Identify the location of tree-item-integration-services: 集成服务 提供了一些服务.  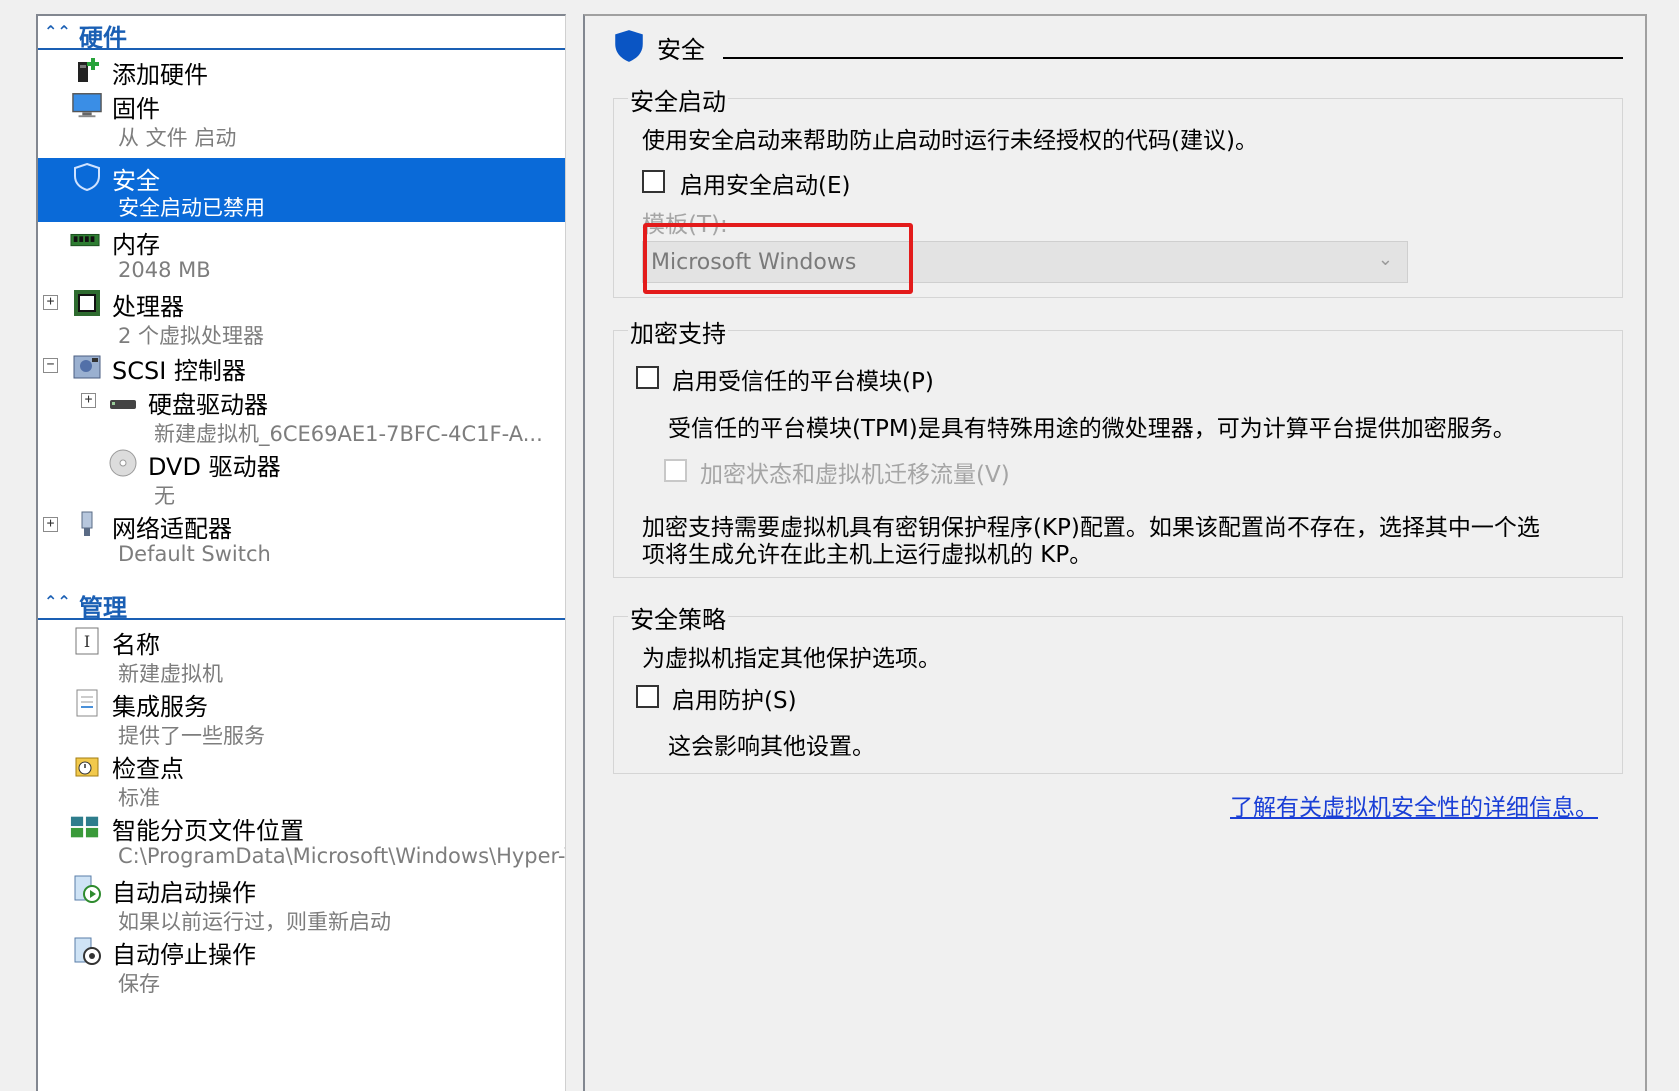
(301, 717).